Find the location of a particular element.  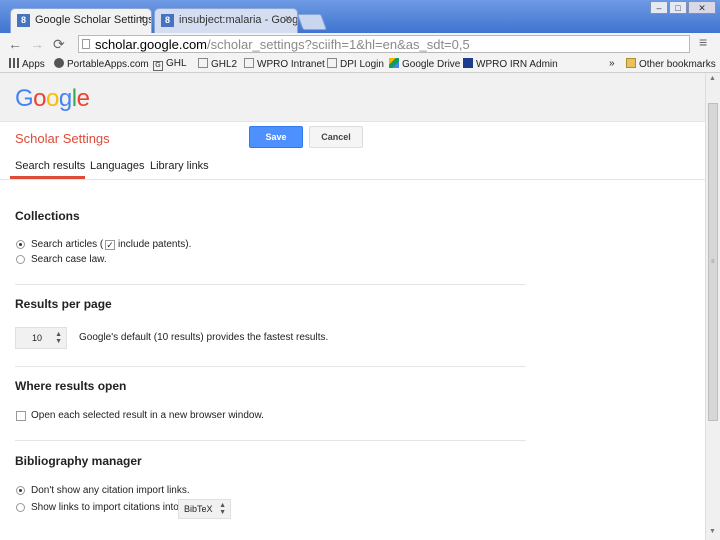

reload-icon: ⟳ is located at coordinates (59, 44).